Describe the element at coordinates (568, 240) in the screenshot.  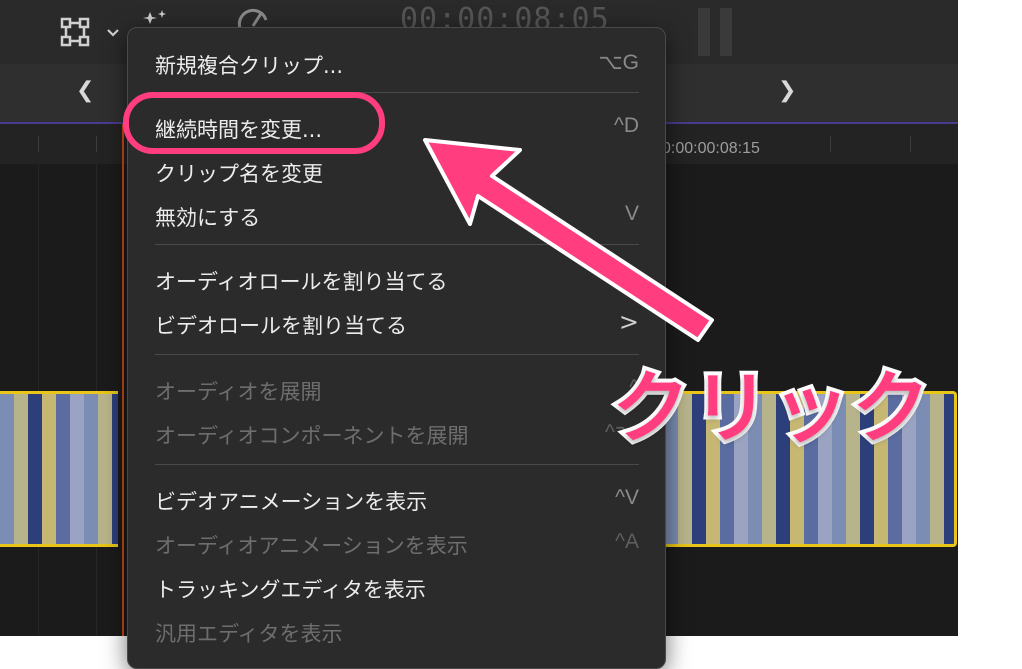
I see `pointer-arrow-icon` at that location.